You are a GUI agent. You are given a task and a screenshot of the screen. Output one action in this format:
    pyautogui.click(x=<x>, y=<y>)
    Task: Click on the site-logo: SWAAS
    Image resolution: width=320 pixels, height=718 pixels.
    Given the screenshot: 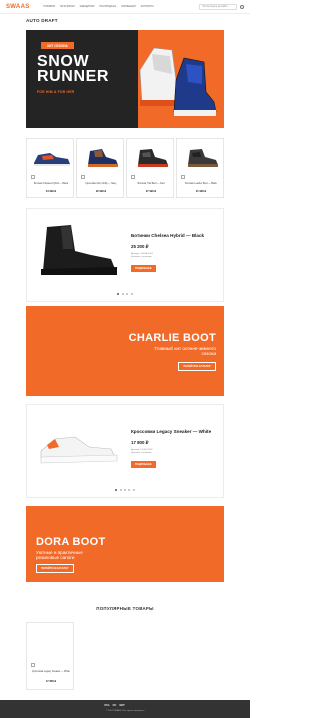 What is the action you would take?
    pyautogui.click(x=18, y=7)
    